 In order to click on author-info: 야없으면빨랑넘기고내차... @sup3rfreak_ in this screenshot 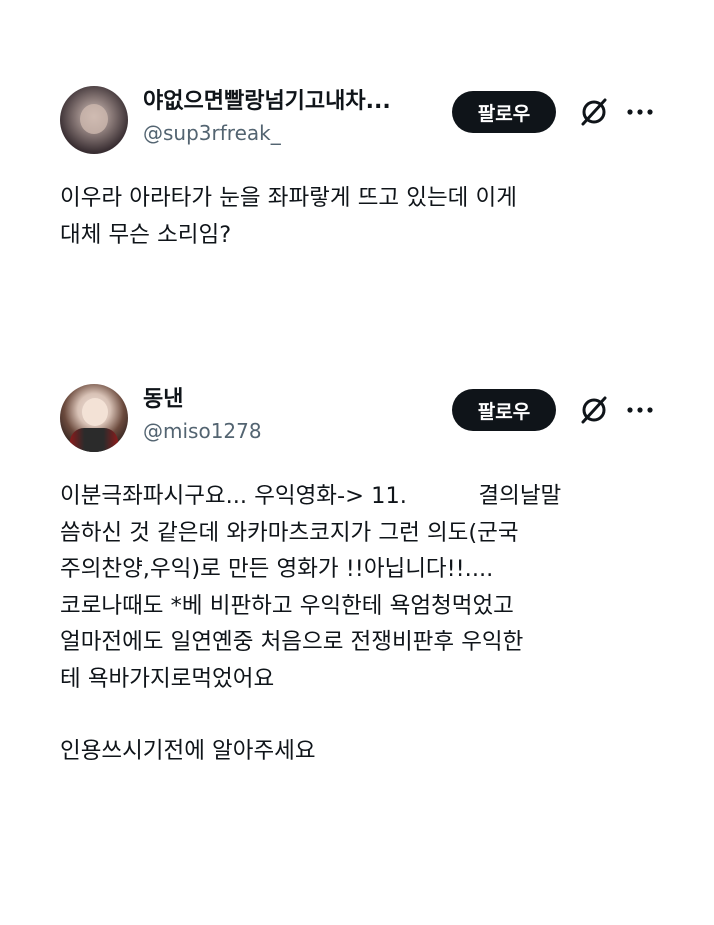, I will do `click(267, 118)`.